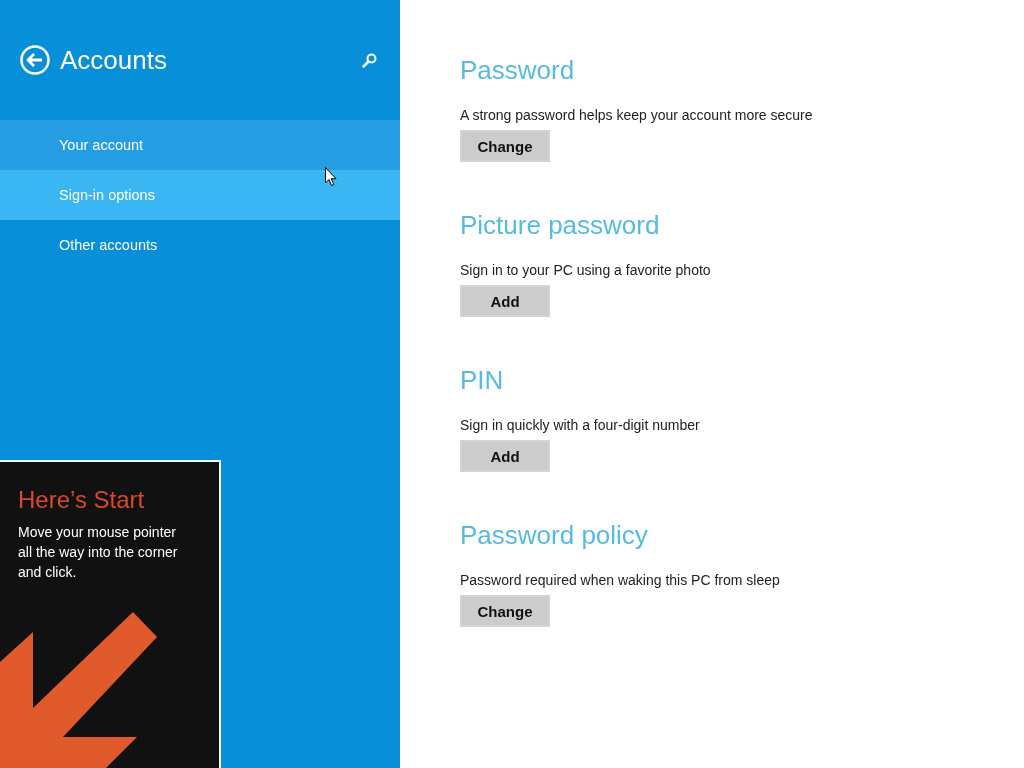 The image size is (1024, 768). Describe the element at coordinates (554, 535) in the screenshot. I see `section-heading: Password policy` at that location.